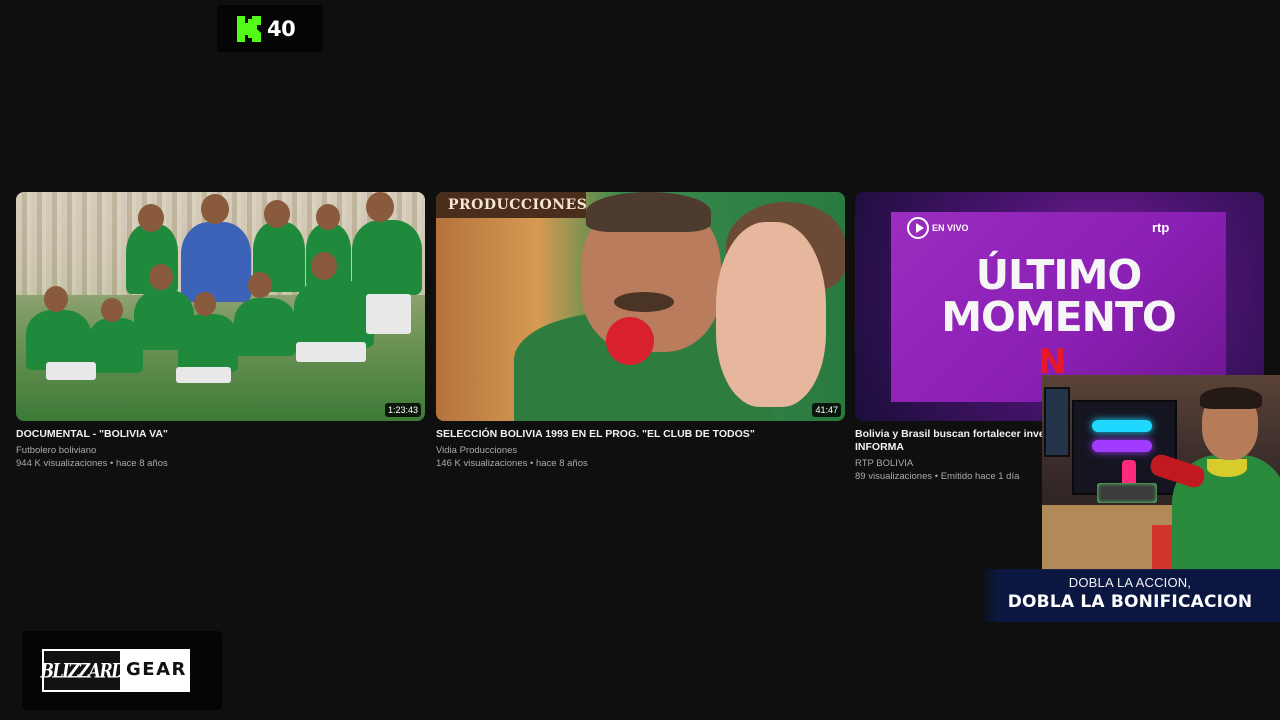  Describe the element at coordinates (1130, 582) in the screenshot. I see `promo-line-1: DOBLA LA ACCION,` at that location.